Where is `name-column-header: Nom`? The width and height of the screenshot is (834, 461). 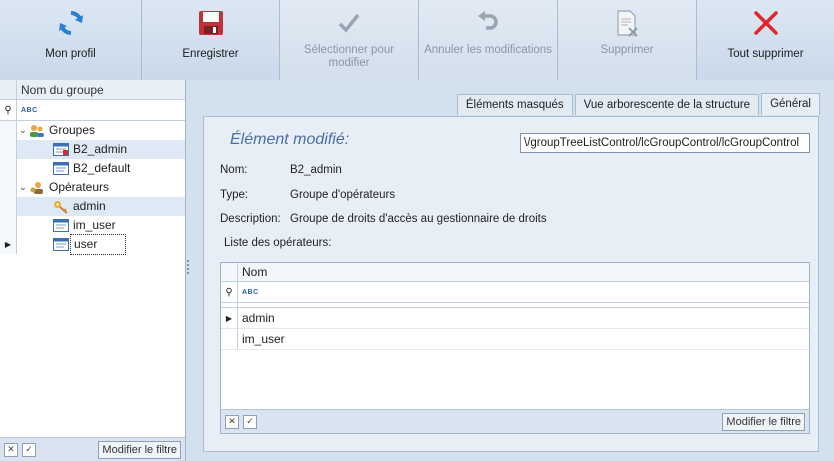 name-column-header: Nom is located at coordinates (252, 272).